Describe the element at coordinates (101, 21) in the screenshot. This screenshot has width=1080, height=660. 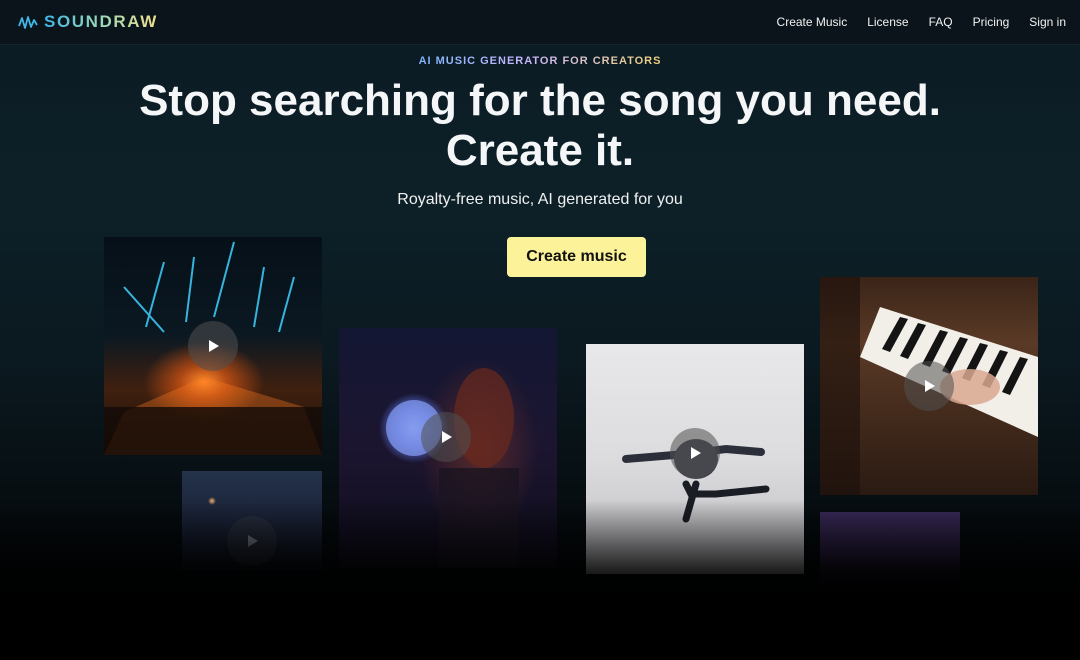
I see `brand-name: SOUNDRAW` at that location.